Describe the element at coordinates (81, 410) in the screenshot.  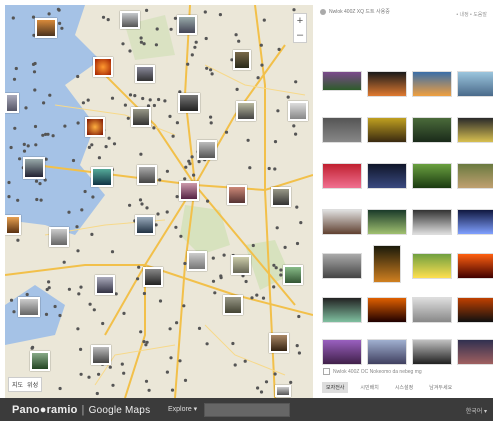
I see `panoramio-logo: Pano●ramio | Google Maps` at that location.